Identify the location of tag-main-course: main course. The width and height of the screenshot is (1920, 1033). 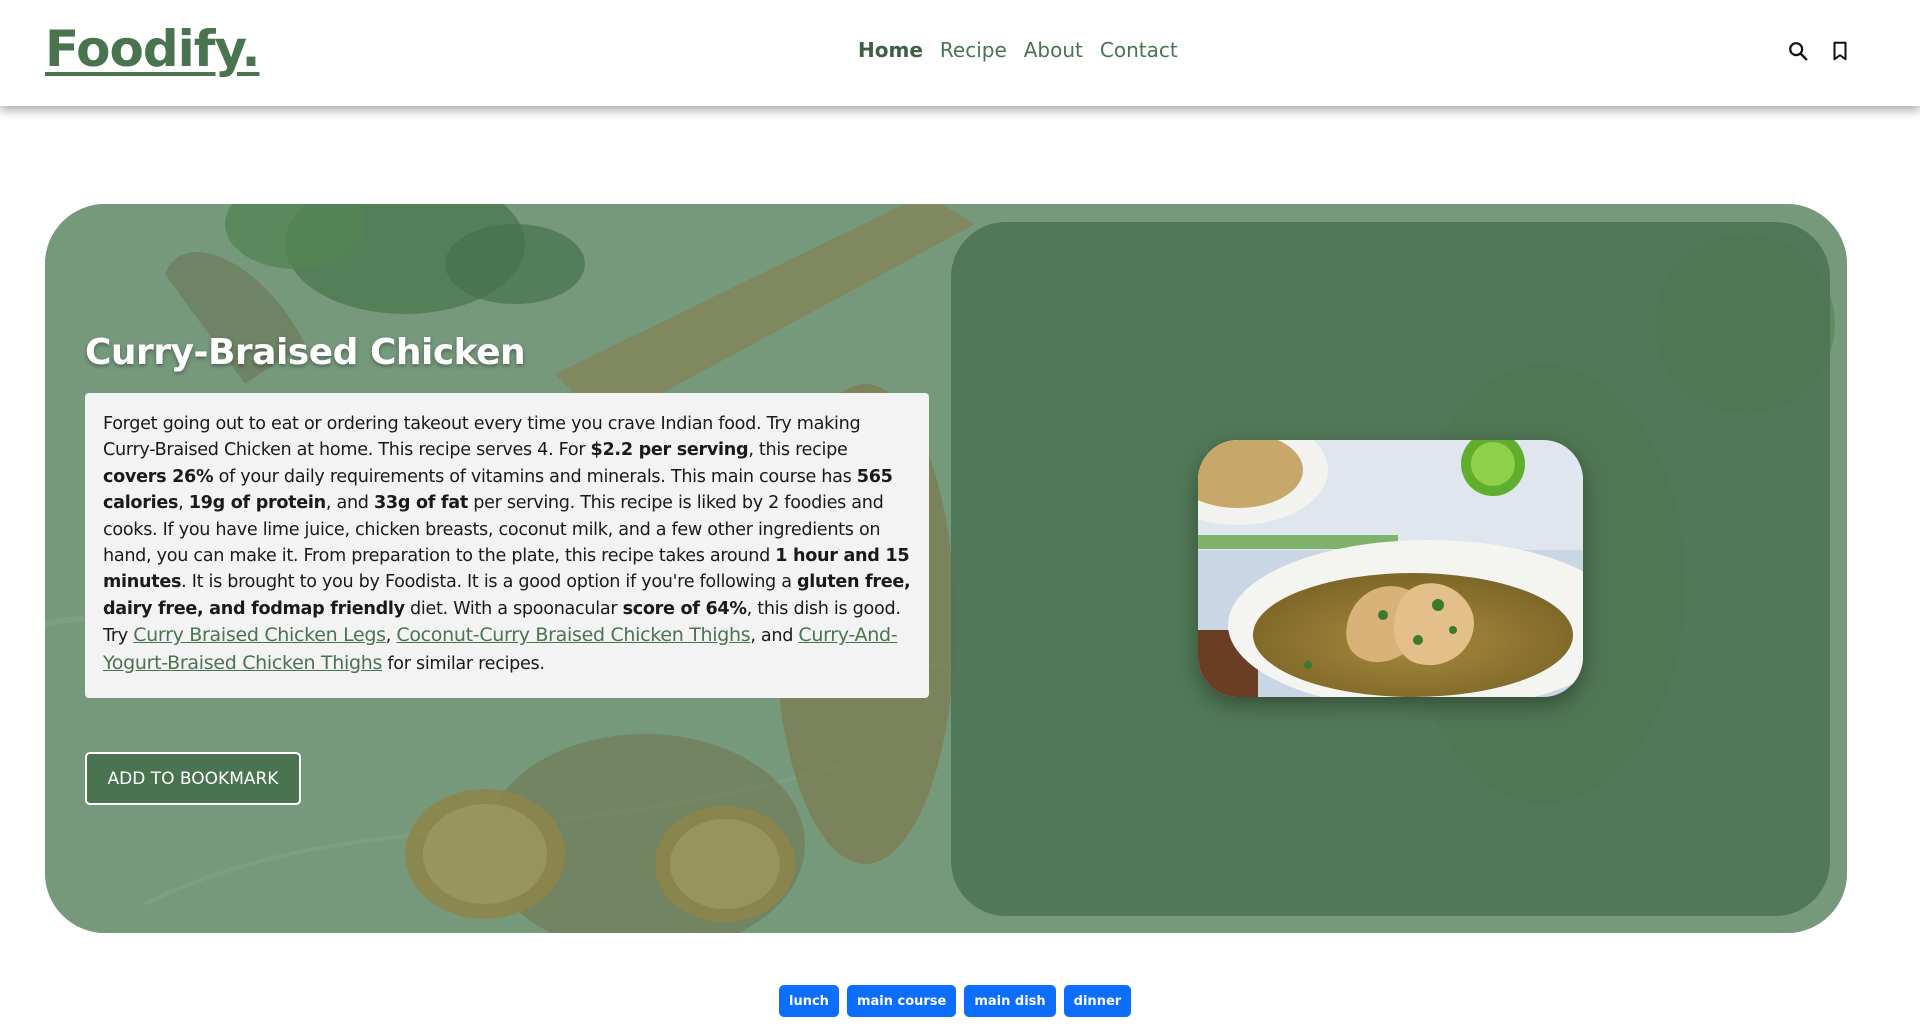
(901, 1001).